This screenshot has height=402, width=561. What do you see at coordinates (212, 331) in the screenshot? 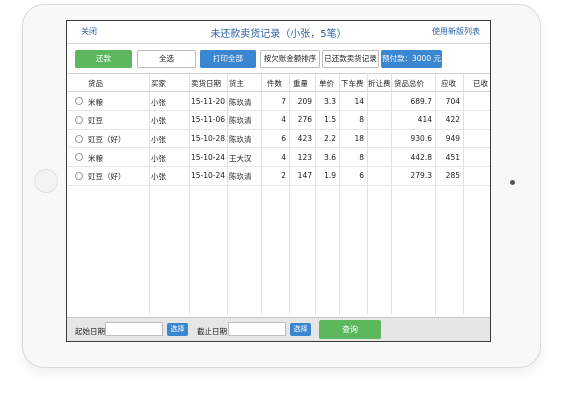
I see `end-date-label: 截止日期` at bounding box center [212, 331].